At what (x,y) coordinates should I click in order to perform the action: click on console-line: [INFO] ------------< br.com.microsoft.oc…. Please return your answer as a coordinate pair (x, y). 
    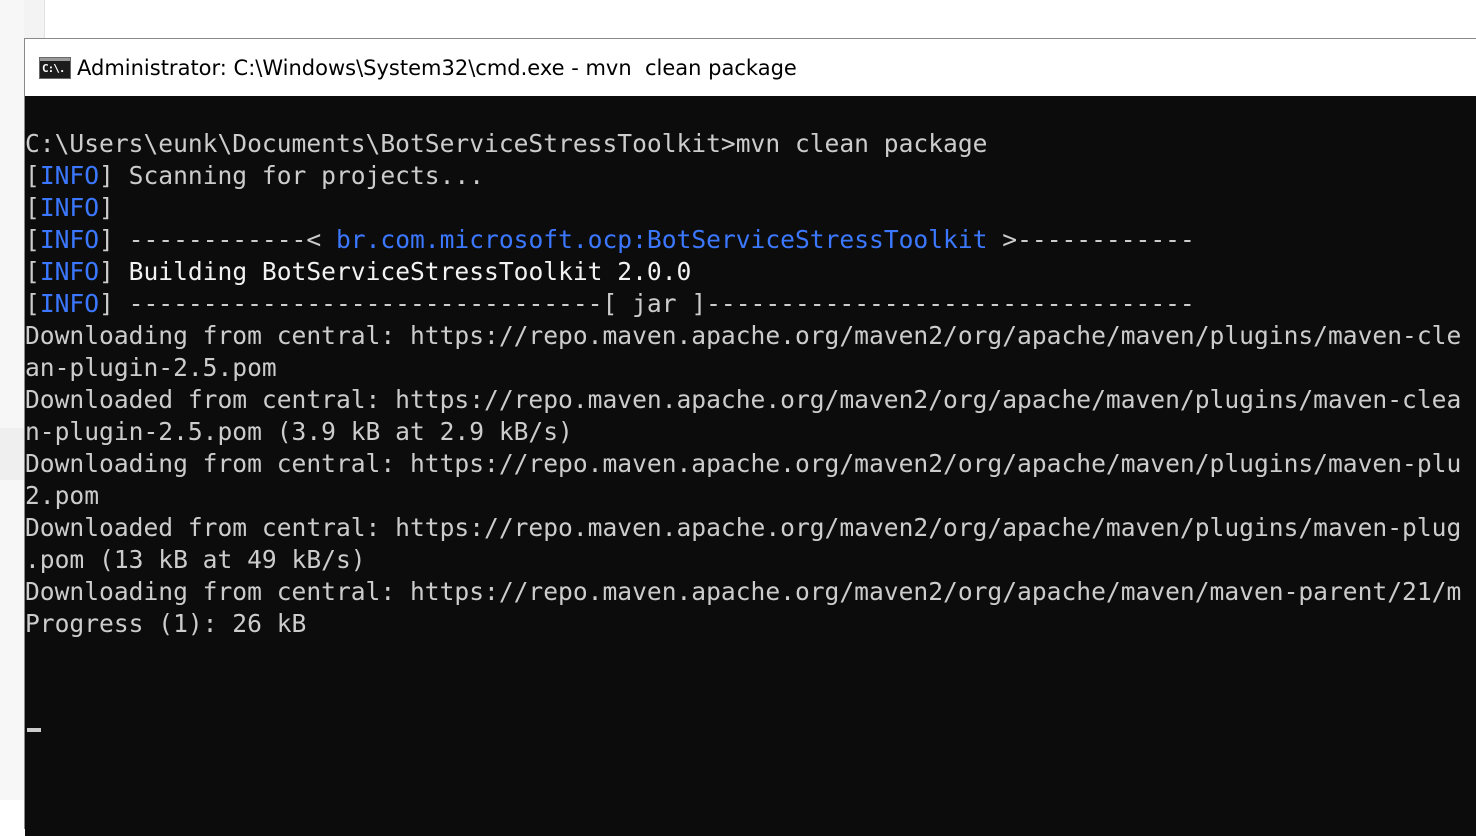
    Looking at the image, I should click on (750, 240).